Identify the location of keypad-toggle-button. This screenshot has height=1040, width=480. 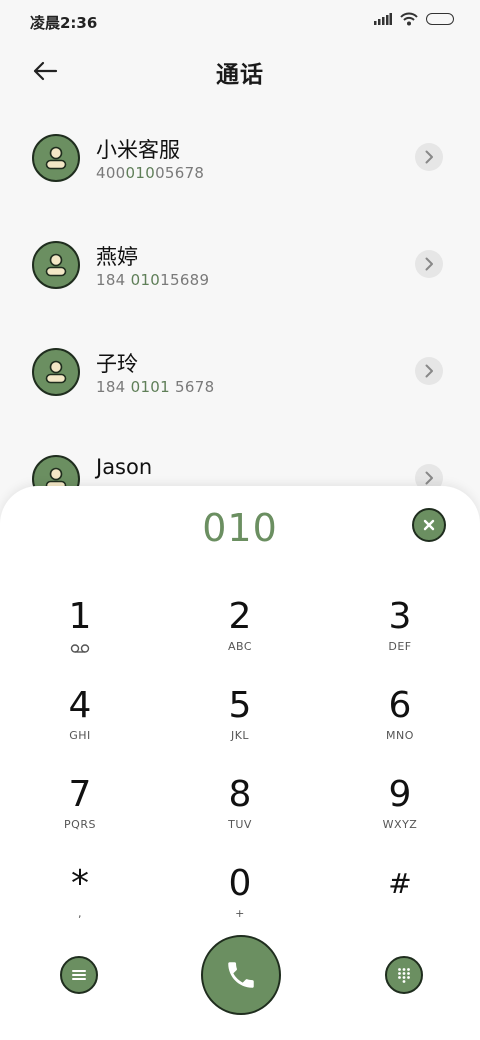
(404, 975).